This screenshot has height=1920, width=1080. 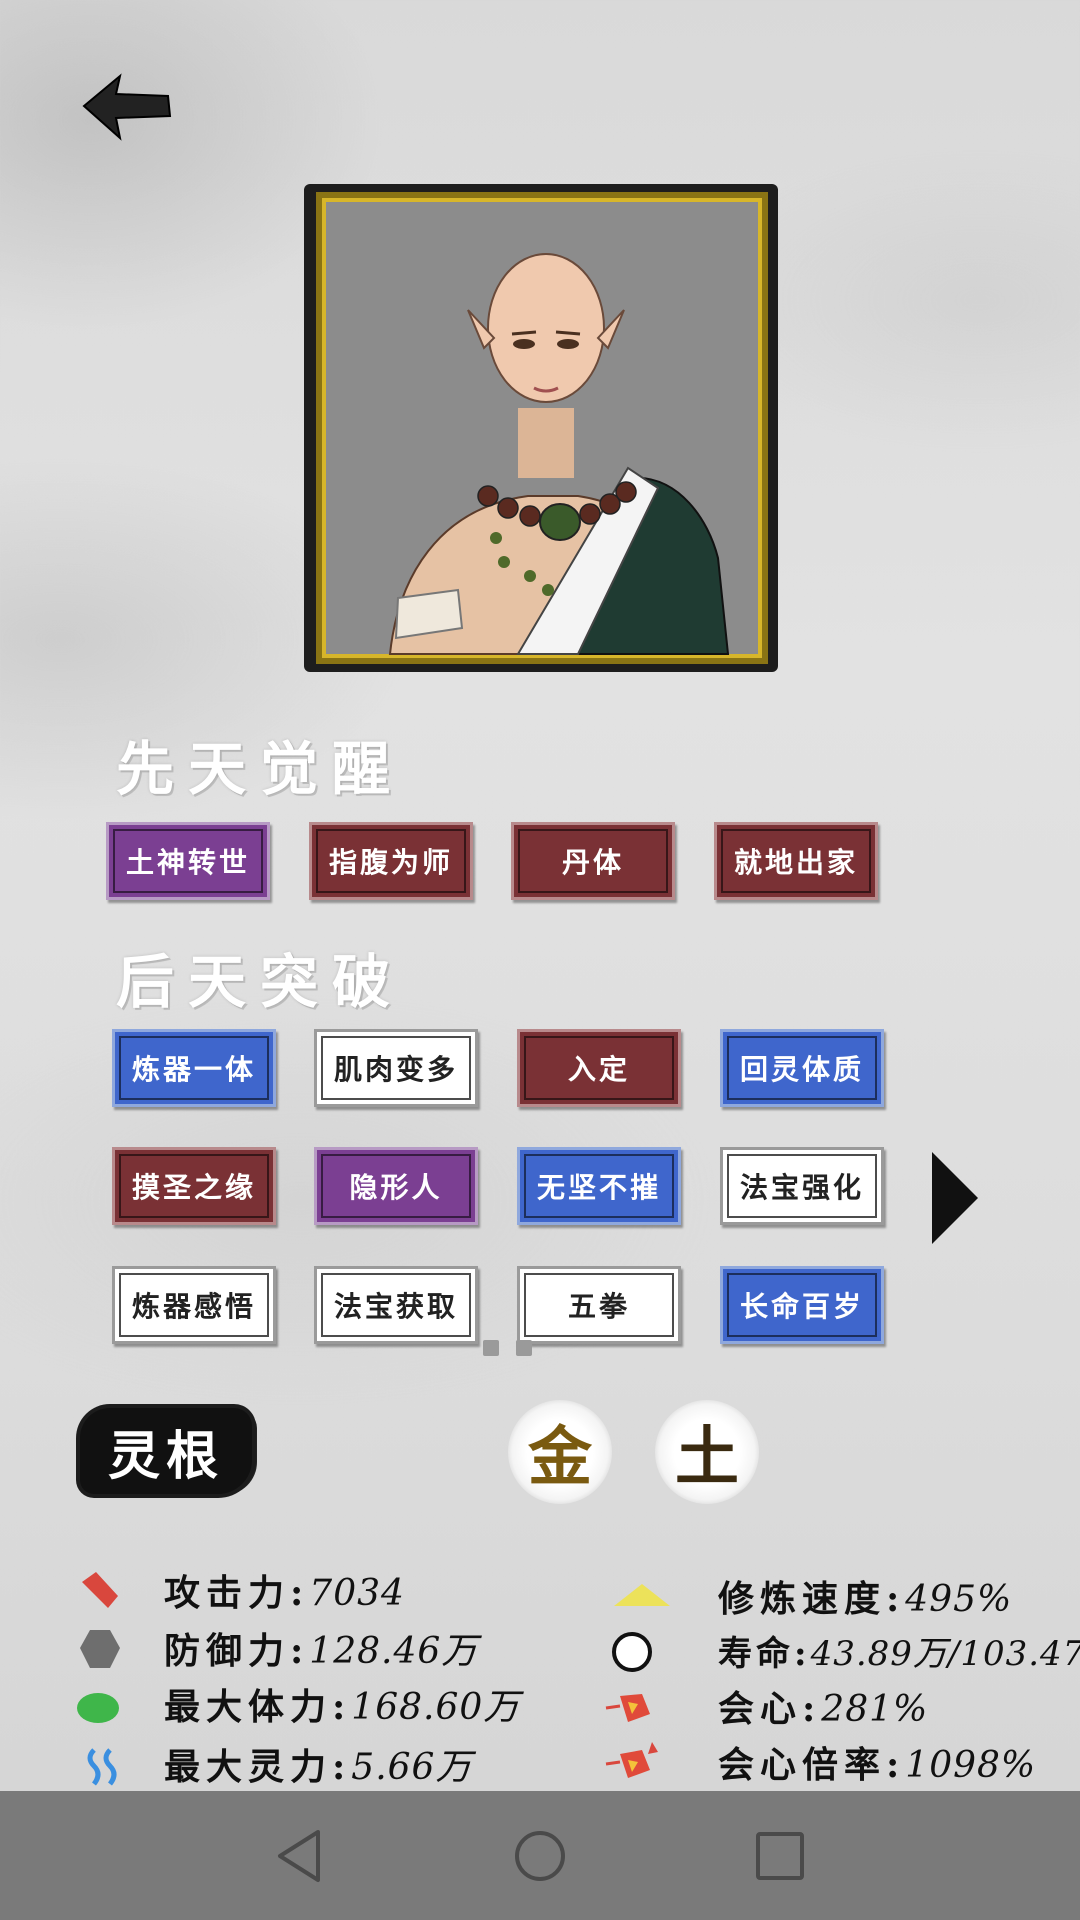 What do you see at coordinates (627, 1708) in the screenshot?
I see `crit-icon` at bounding box center [627, 1708].